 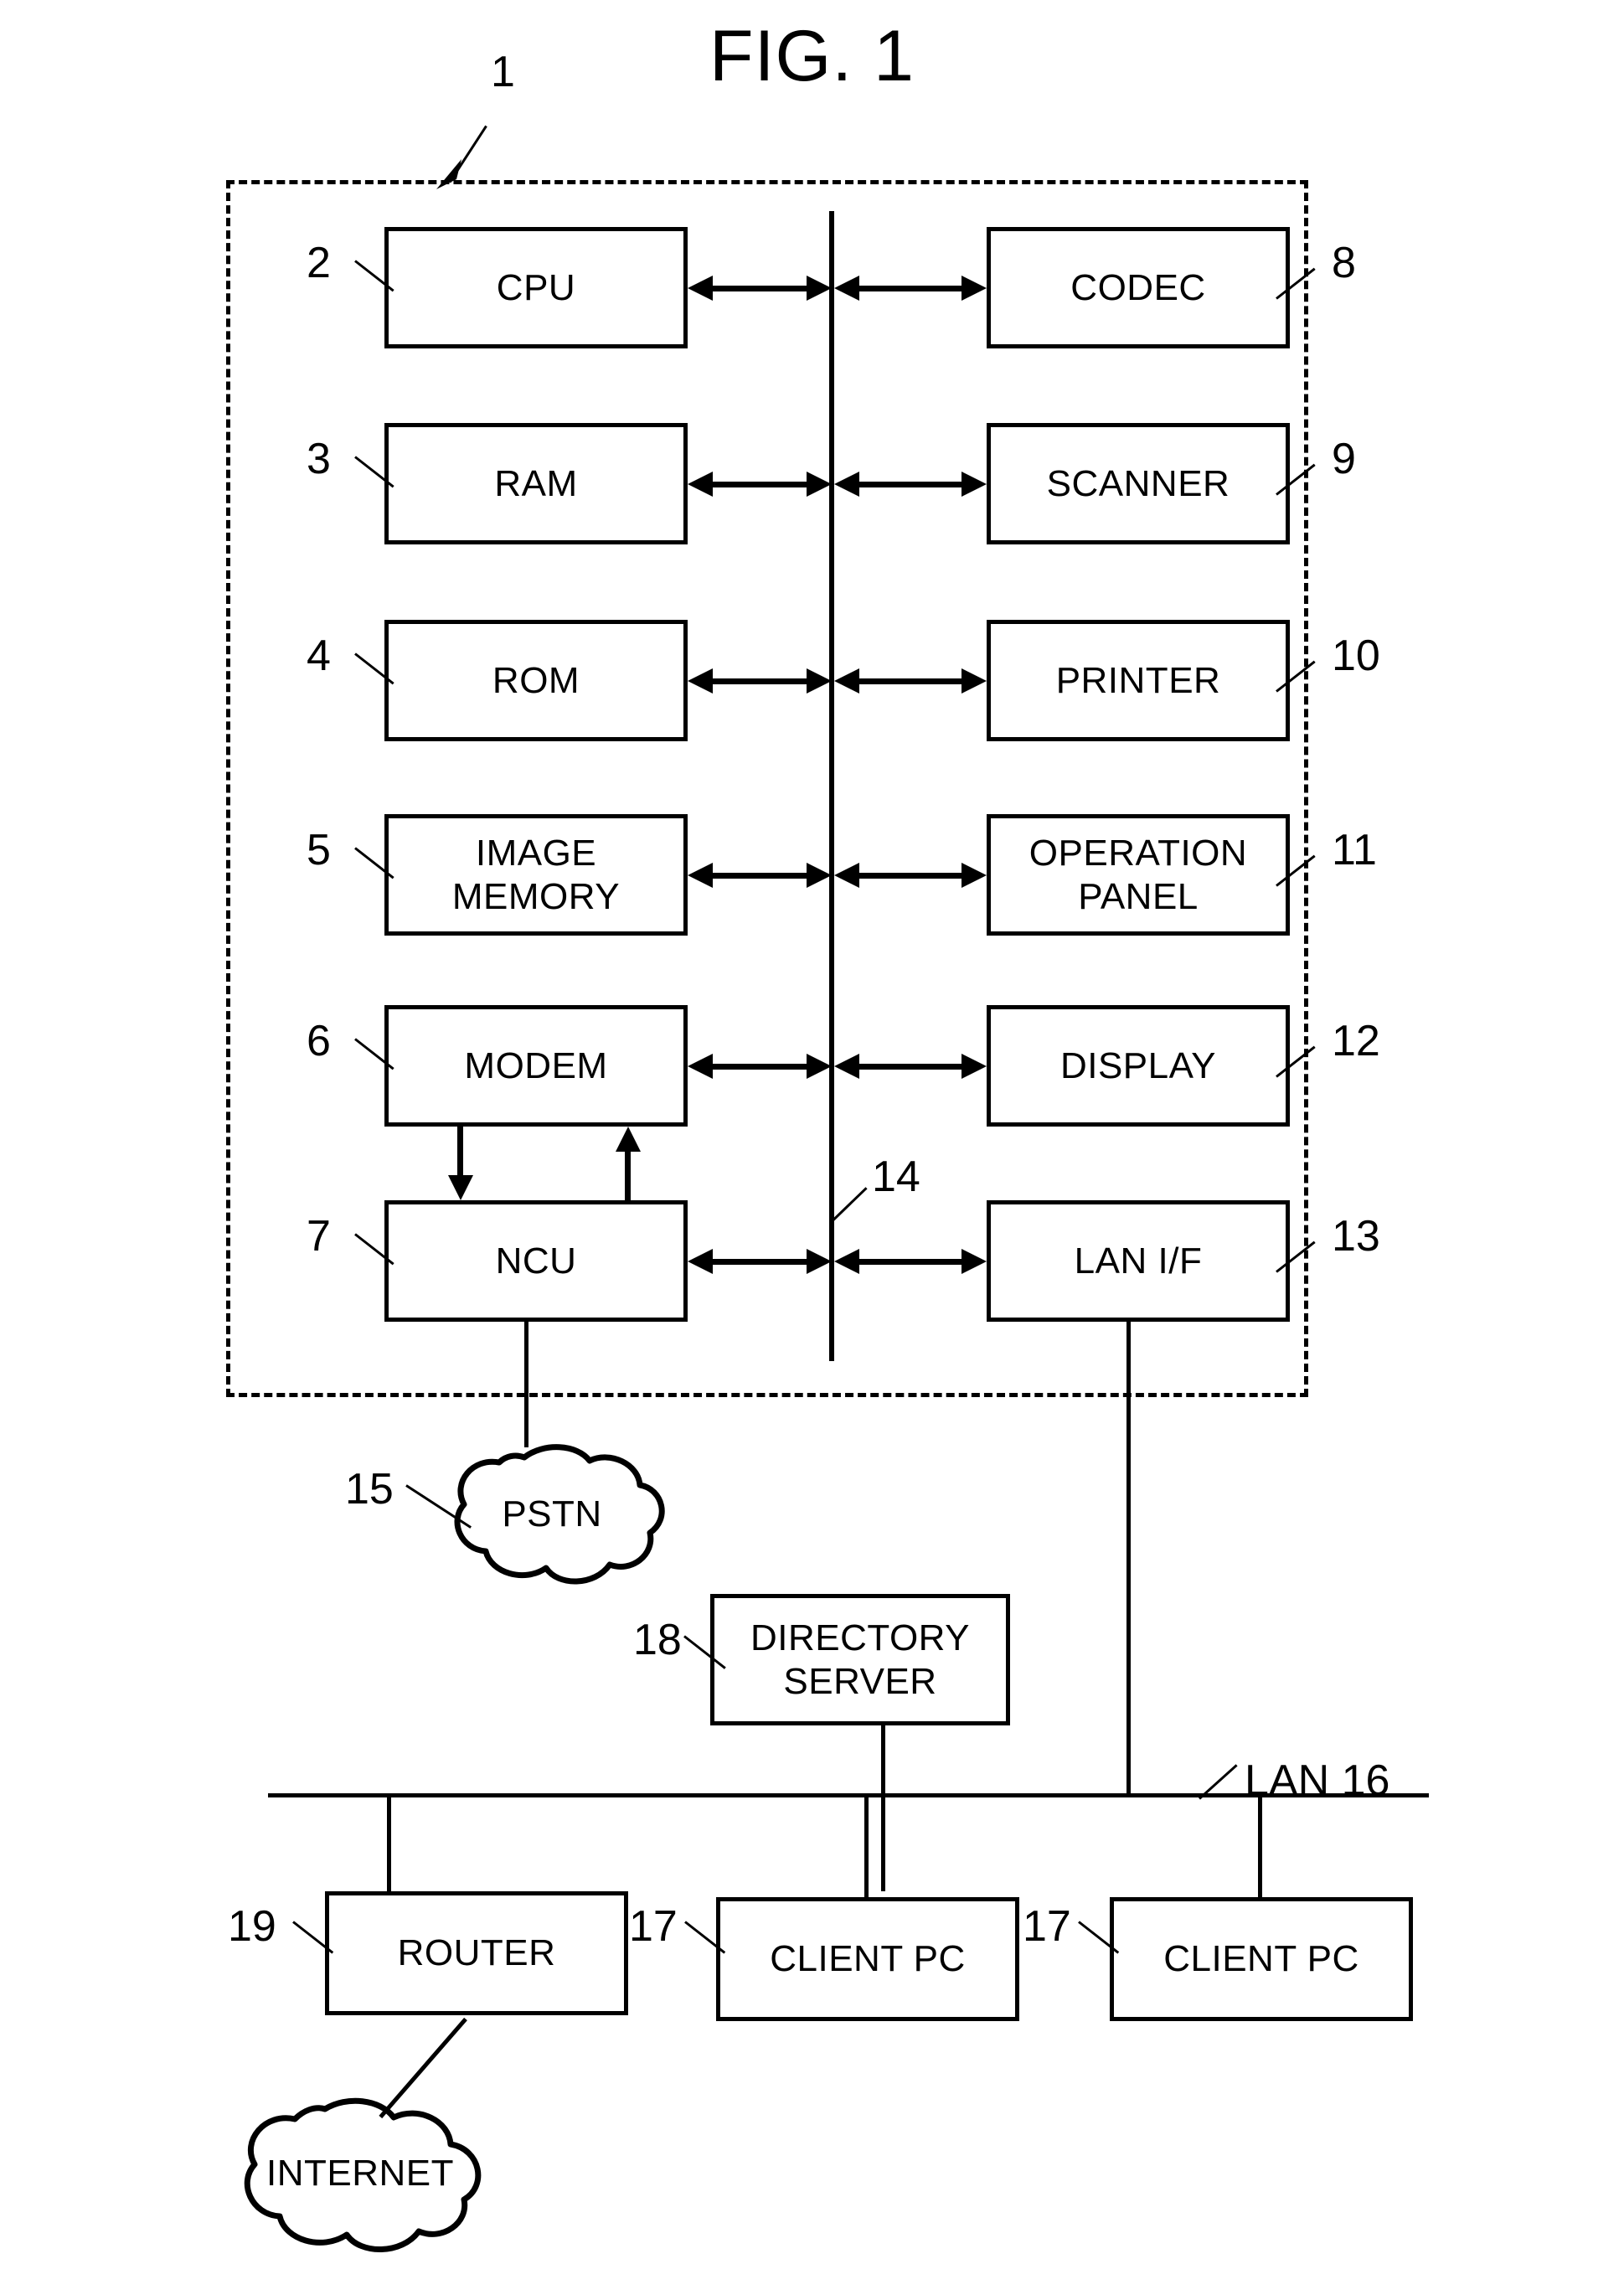 I want to click on ncu-to-pstn-line, so click(x=526, y=1384).